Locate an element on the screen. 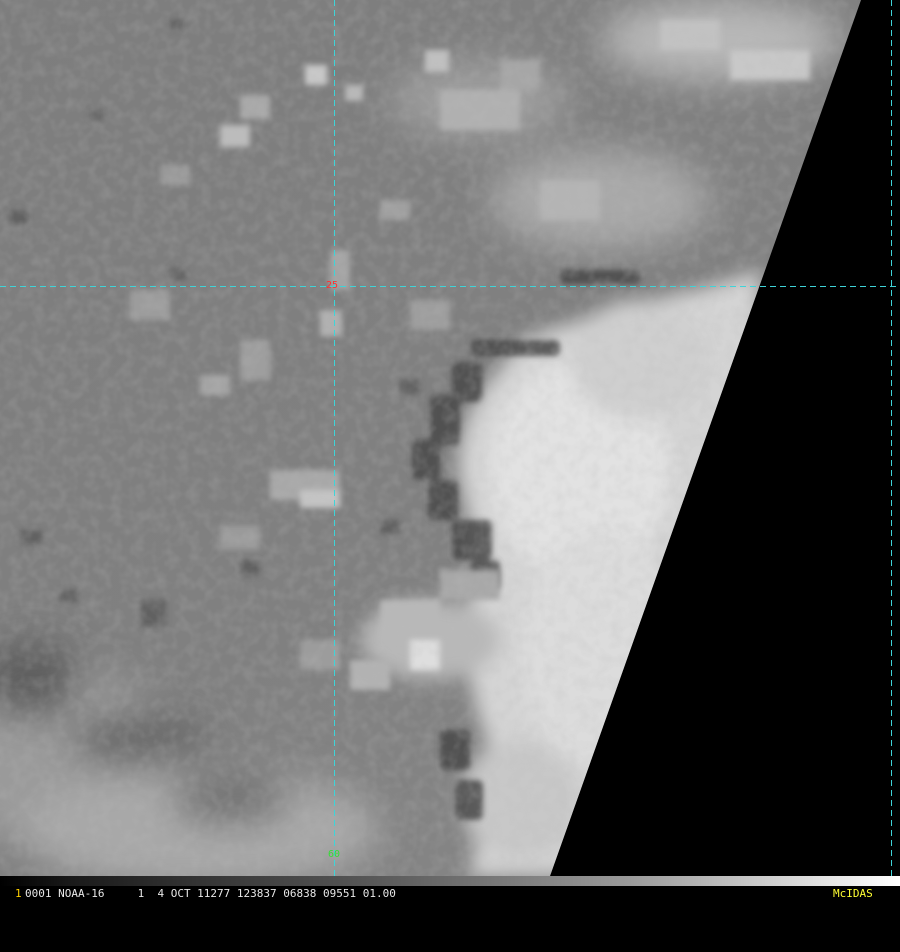 The width and height of the screenshot is (900, 952). latitude-label: 25 is located at coordinates (332, 285).